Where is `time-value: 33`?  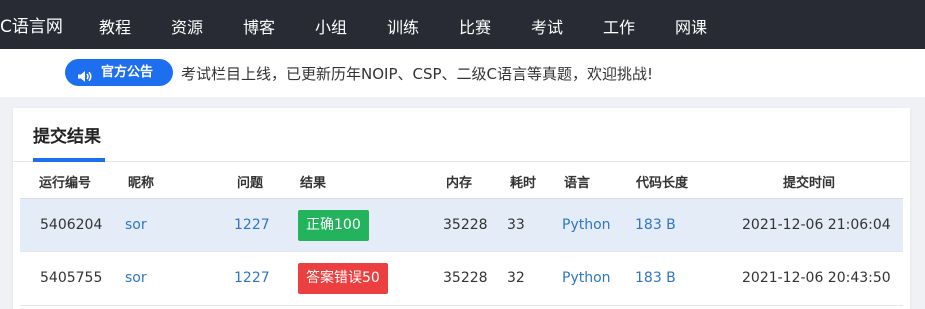
time-value: 33 is located at coordinates (516, 225).